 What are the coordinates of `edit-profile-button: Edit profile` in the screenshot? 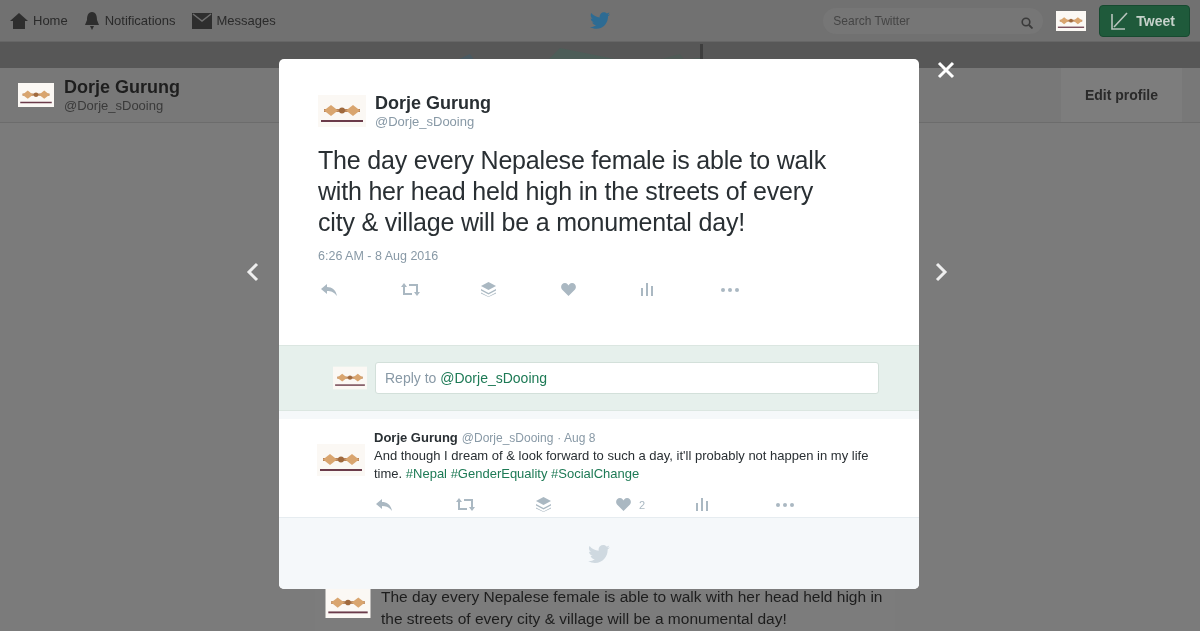 It's located at (1121, 95).